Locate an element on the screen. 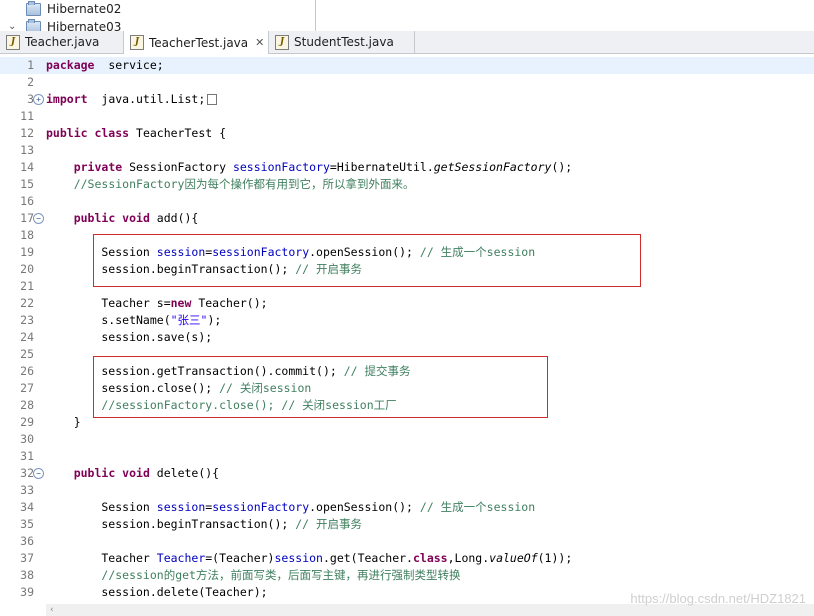 The width and height of the screenshot is (814, 616). line-number: 19 is located at coordinates (27, 252).